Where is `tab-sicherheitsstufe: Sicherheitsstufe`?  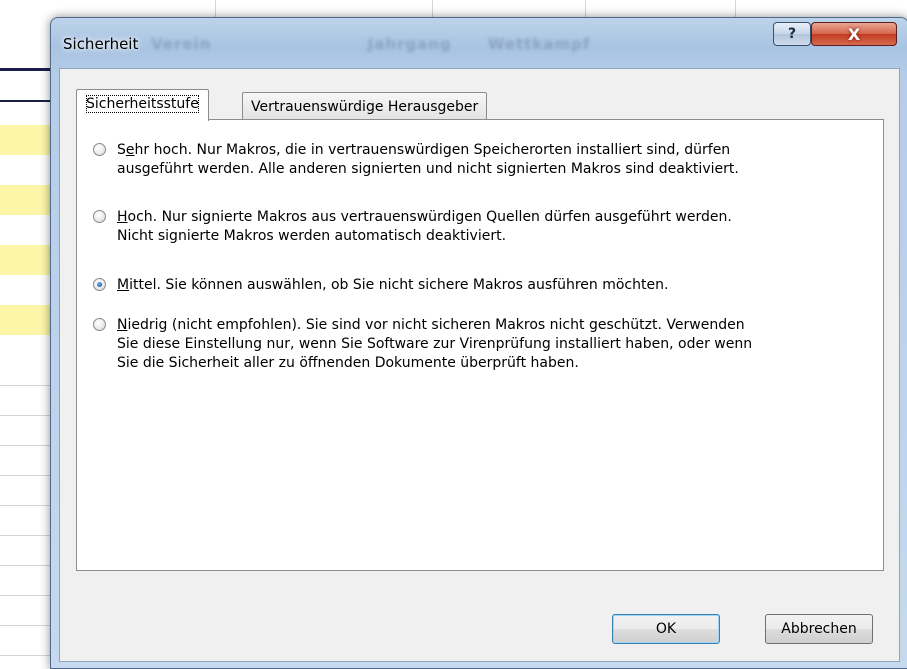
tab-sicherheitsstufe: Sicherheitsstufe is located at coordinates (142, 105).